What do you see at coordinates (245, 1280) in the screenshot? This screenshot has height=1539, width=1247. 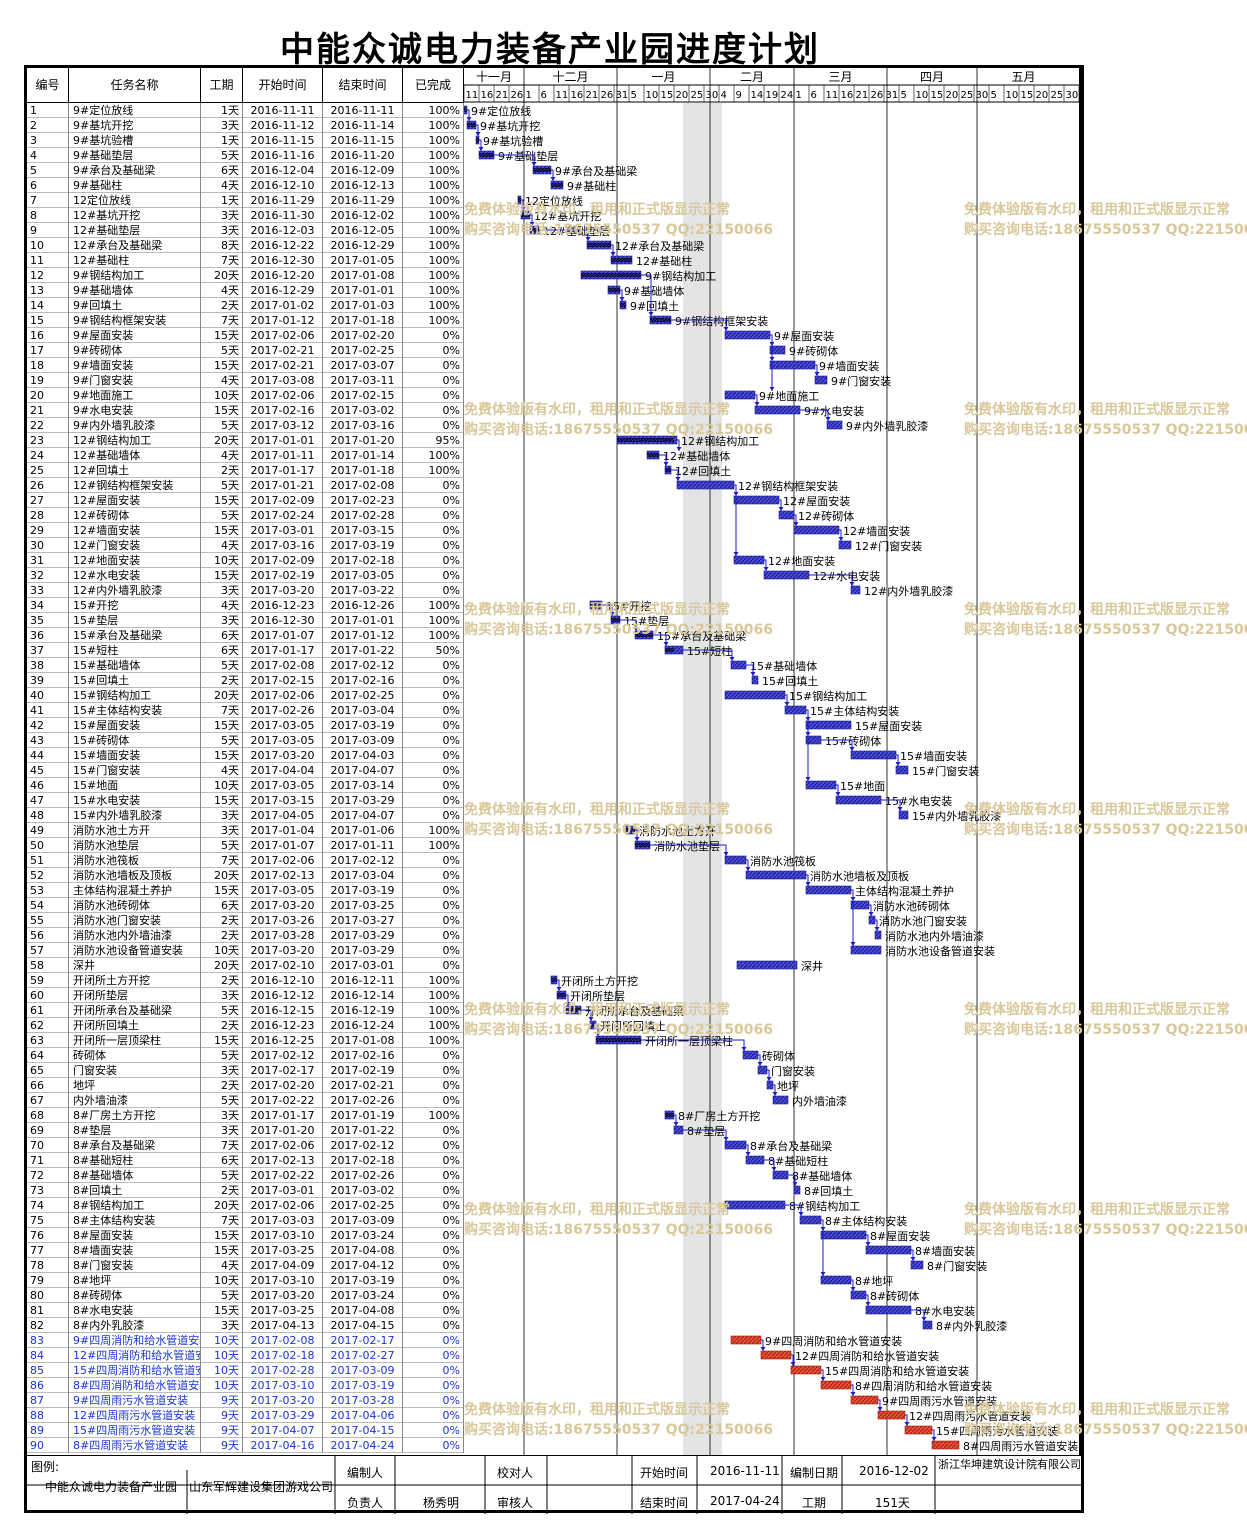 I see `table-row: 79 8#地坪 10天 2017-03-10 2017-03-19 0%` at bounding box center [245, 1280].